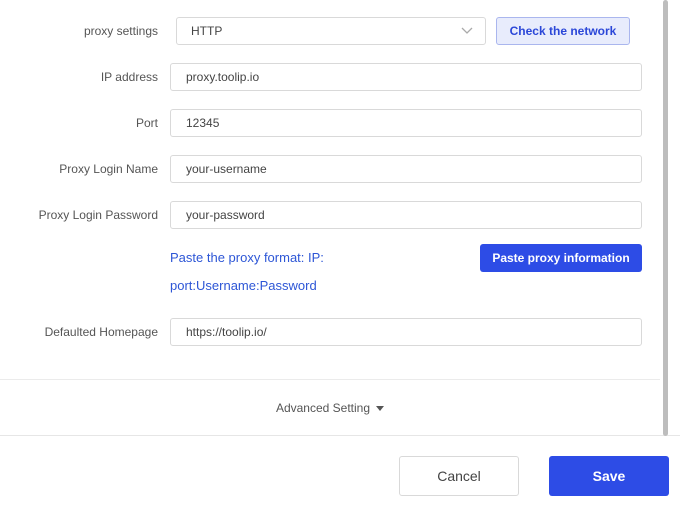 The width and height of the screenshot is (680, 510). I want to click on homepage-label: Defaulted Homepage, so click(101, 332).